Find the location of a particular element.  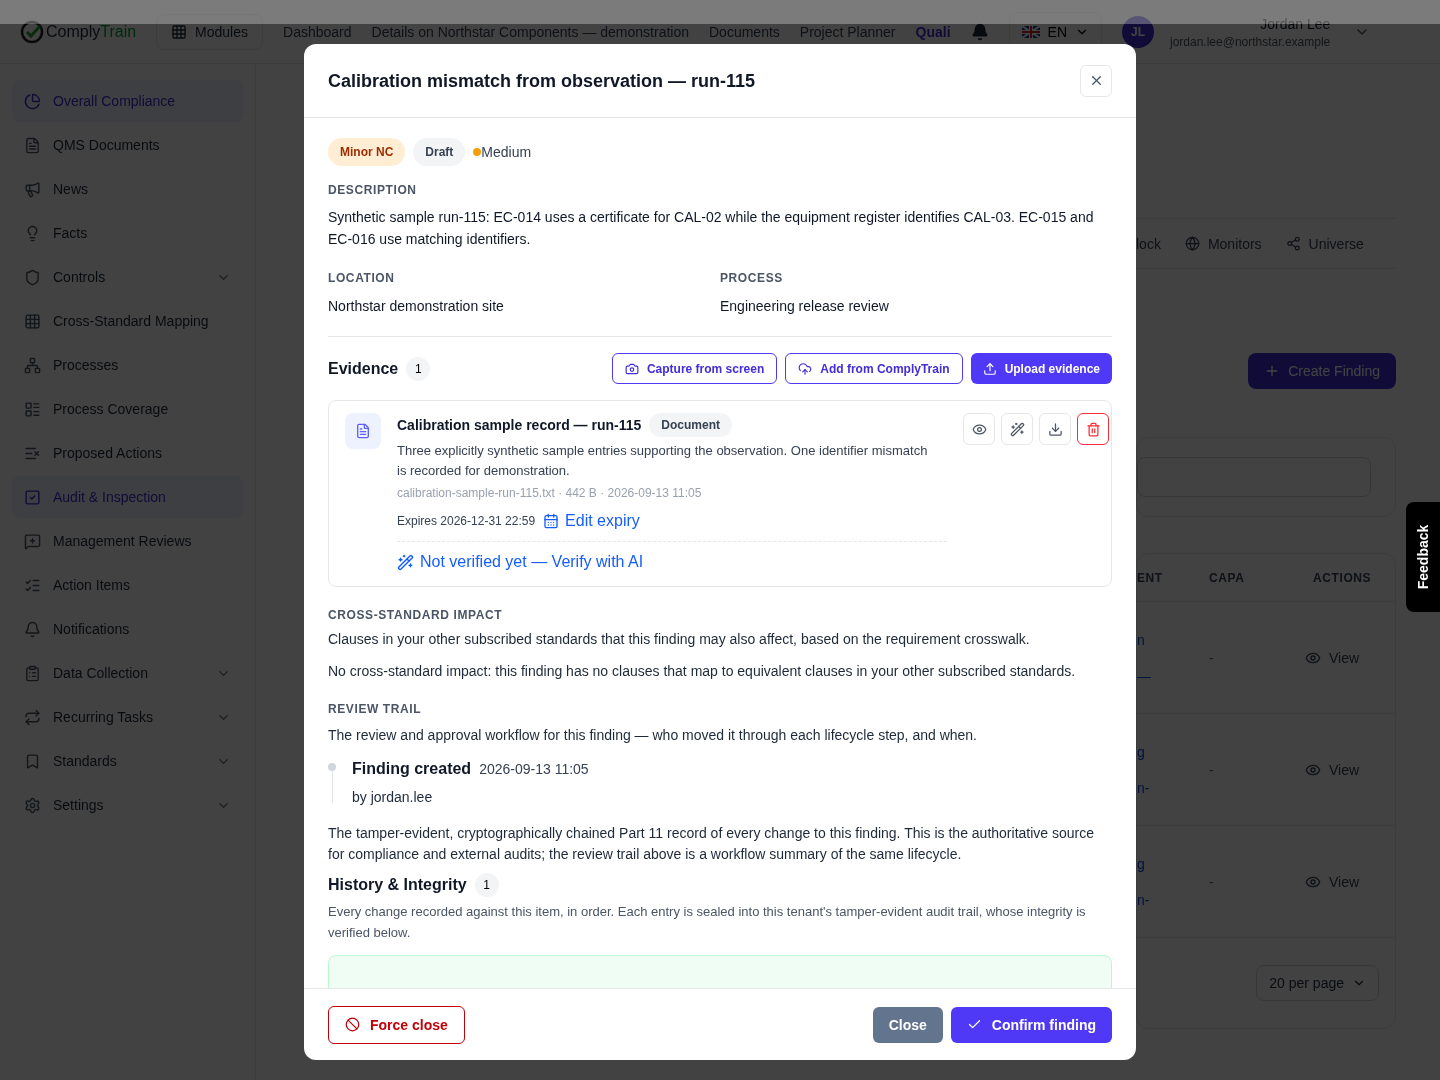

evidence-title: Calibration sample record — run-115 is located at coordinates (519, 425).